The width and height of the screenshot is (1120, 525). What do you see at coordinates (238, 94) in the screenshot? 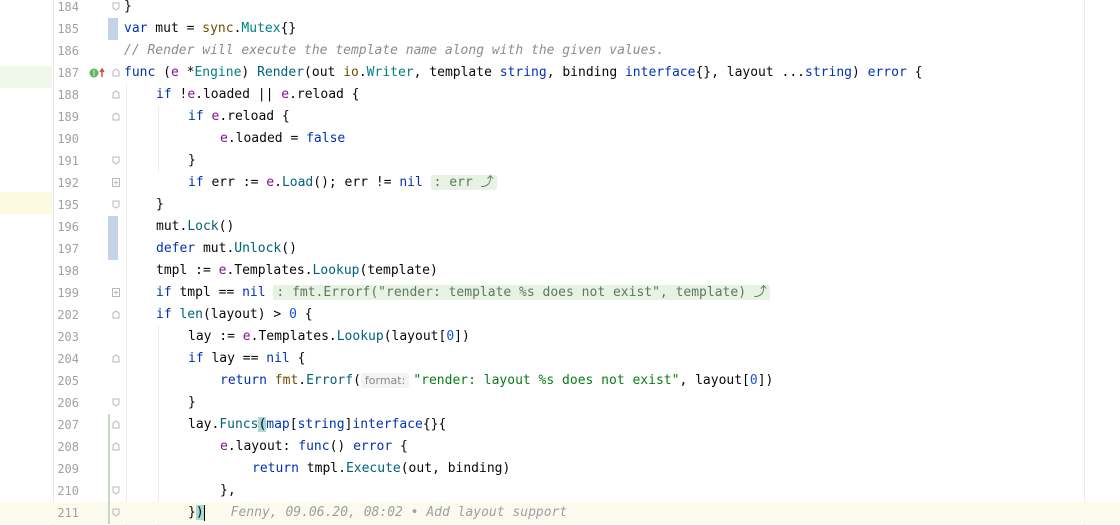
I see `token: .loaded ||` at bounding box center [238, 94].